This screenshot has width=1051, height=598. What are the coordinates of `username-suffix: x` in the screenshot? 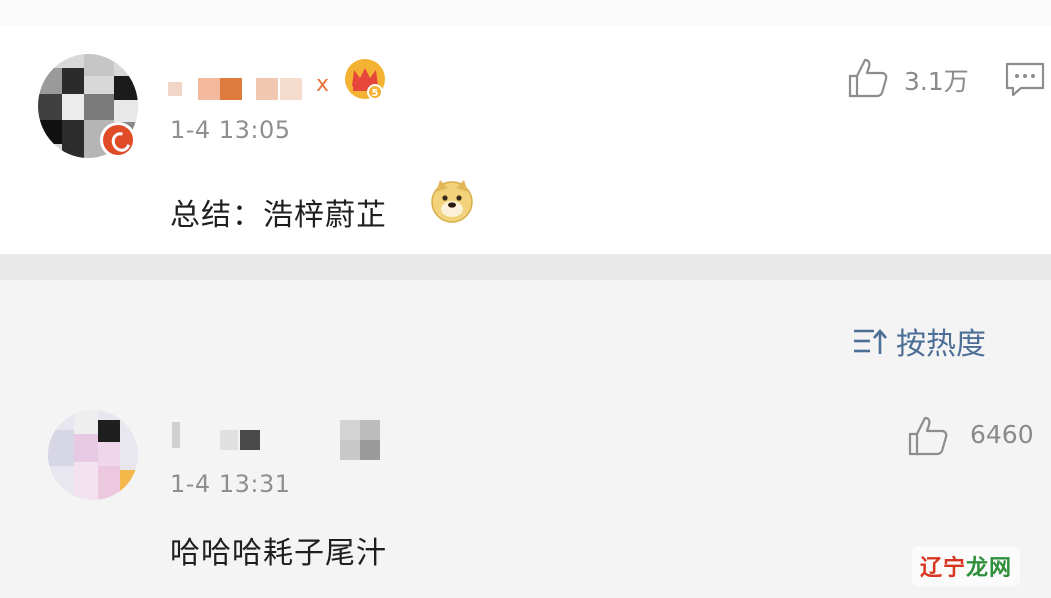 It's located at (323, 84).